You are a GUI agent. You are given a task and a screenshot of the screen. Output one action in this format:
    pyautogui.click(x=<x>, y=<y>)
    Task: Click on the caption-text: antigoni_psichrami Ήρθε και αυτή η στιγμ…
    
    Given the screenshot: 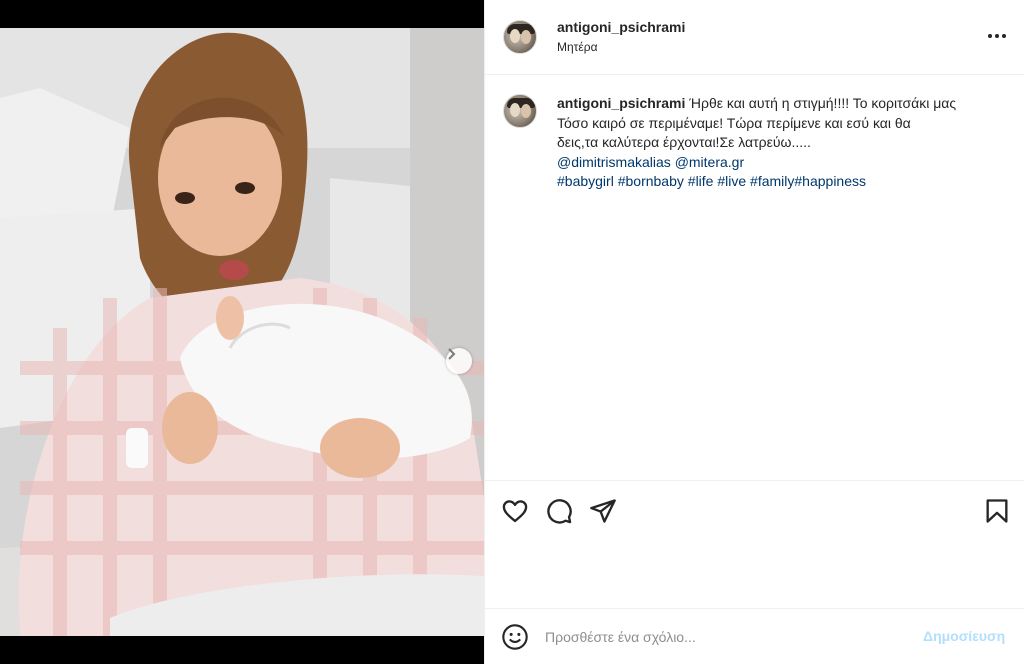 What is the action you would take?
    pyautogui.click(x=782, y=143)
    